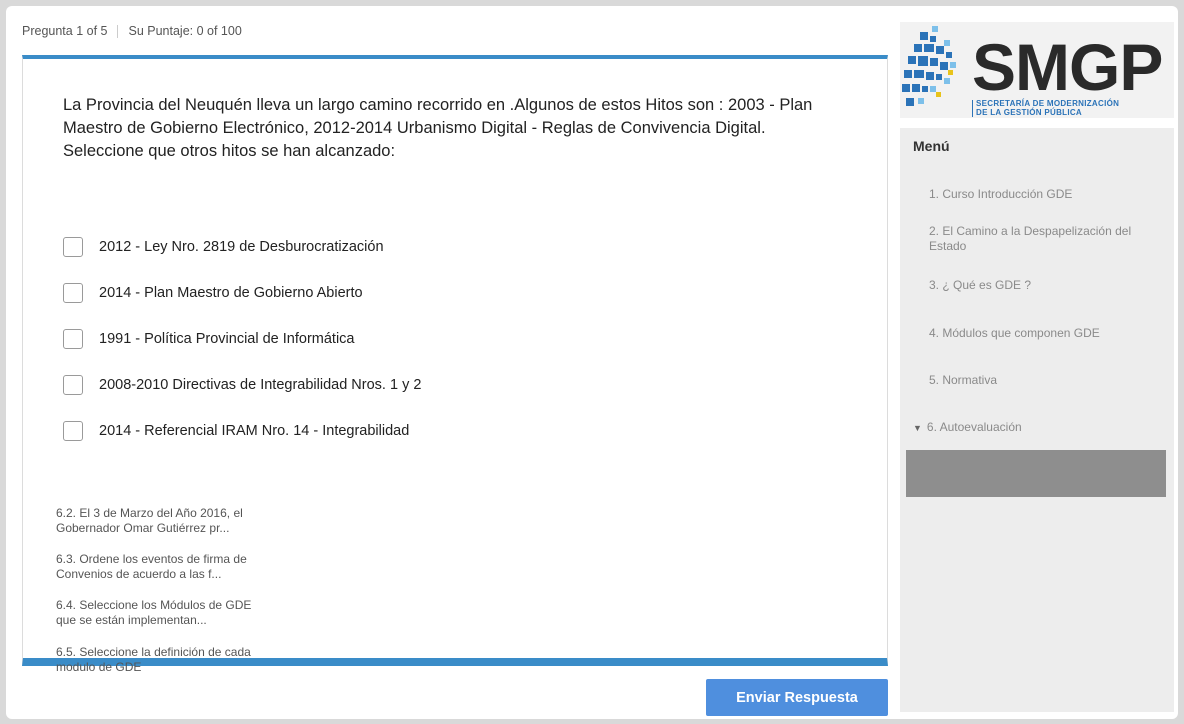  Describe the element at coordinates (1044, 194) in the screenshot. I see `menu-item-curso-introduccion: 1. Curso Introducción GDE` at that location.